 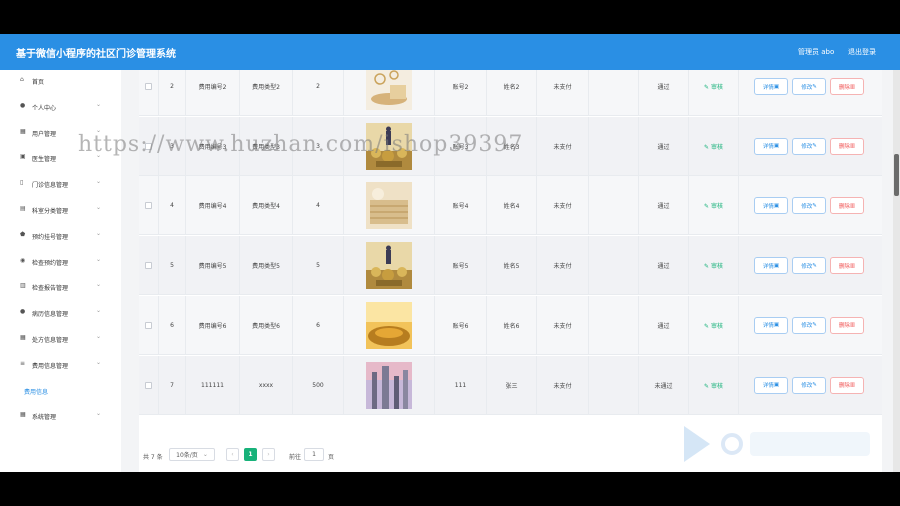 I want to click on sidebar-item-label: 检查预约管理, so click(x=50, y=263).